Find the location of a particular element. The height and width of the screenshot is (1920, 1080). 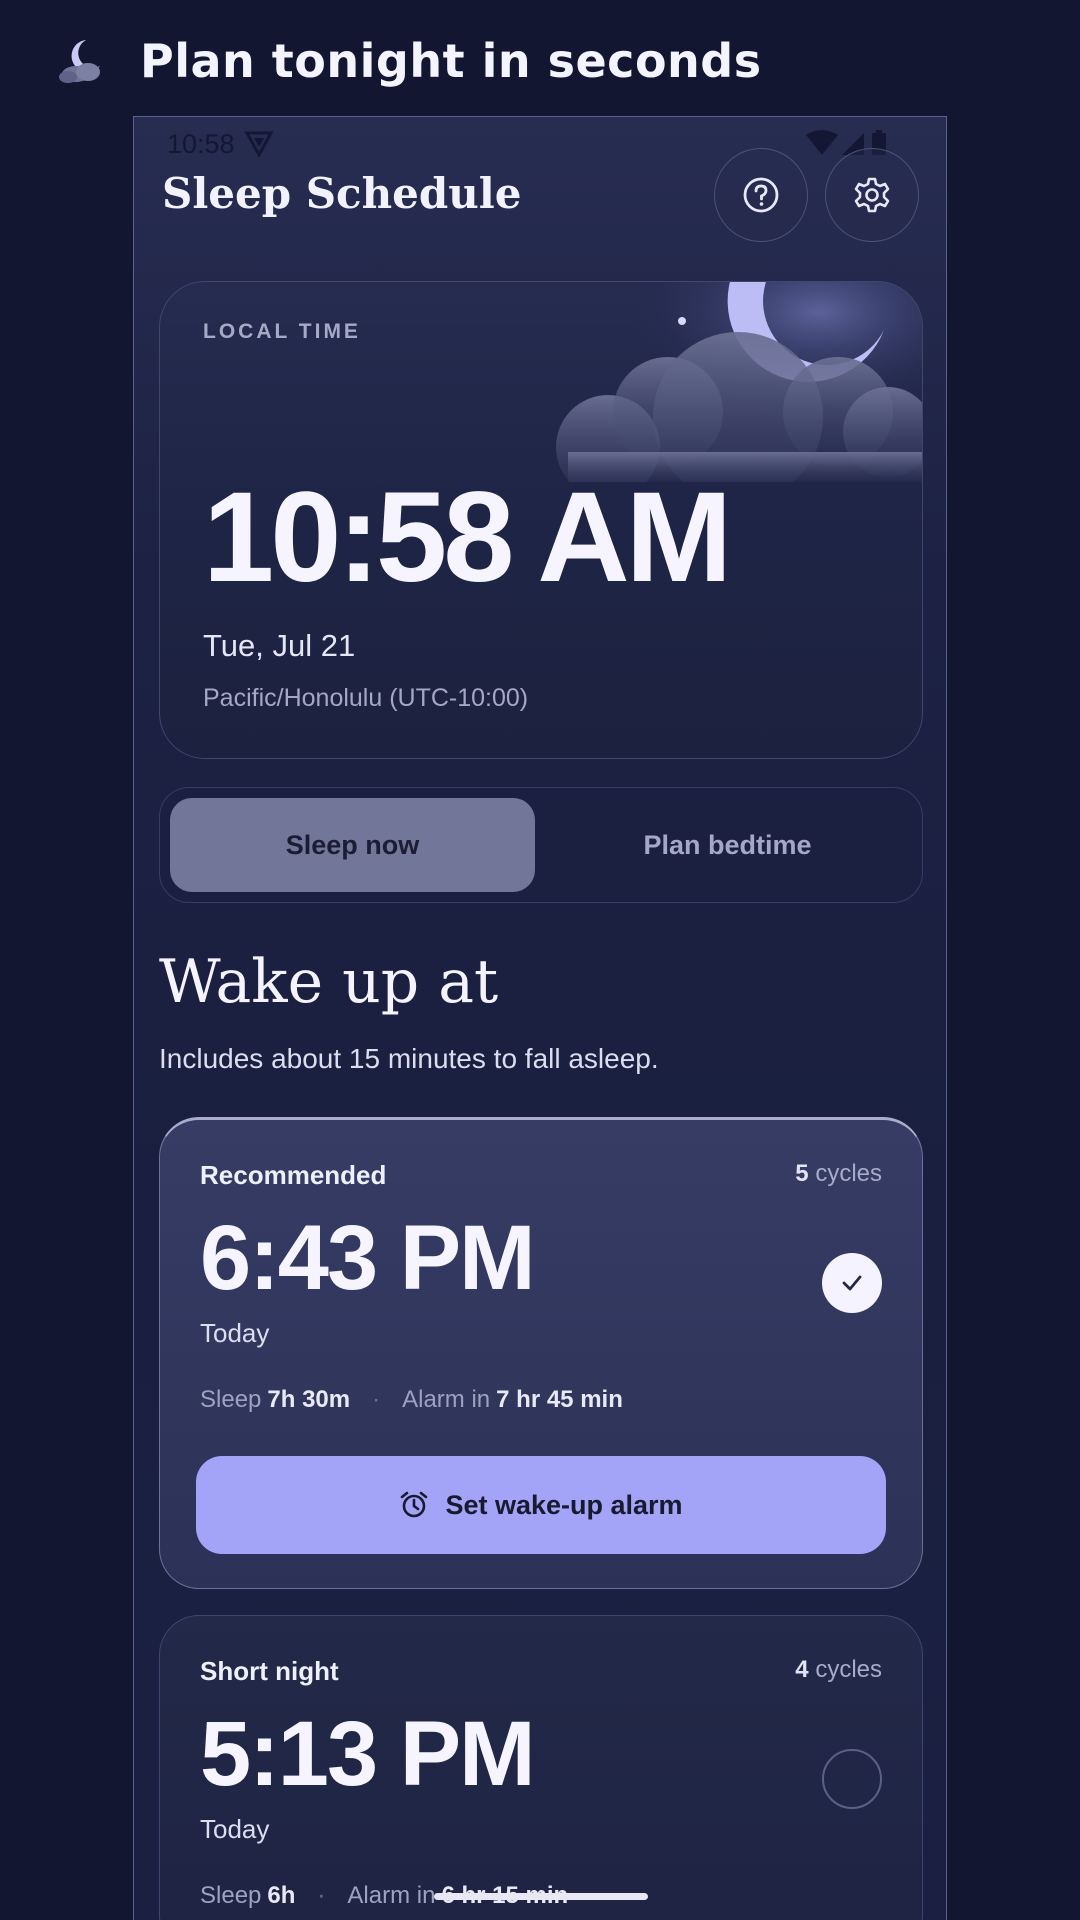

check-icon is located at coordinates (852, 1283).